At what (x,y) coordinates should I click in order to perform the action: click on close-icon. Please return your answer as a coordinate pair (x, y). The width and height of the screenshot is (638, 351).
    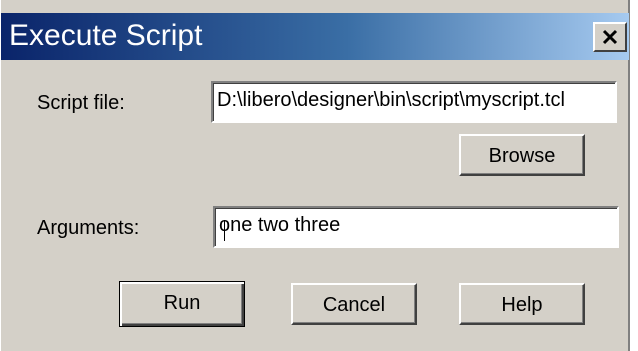
    Looking at the image, I should click on (610, 37).